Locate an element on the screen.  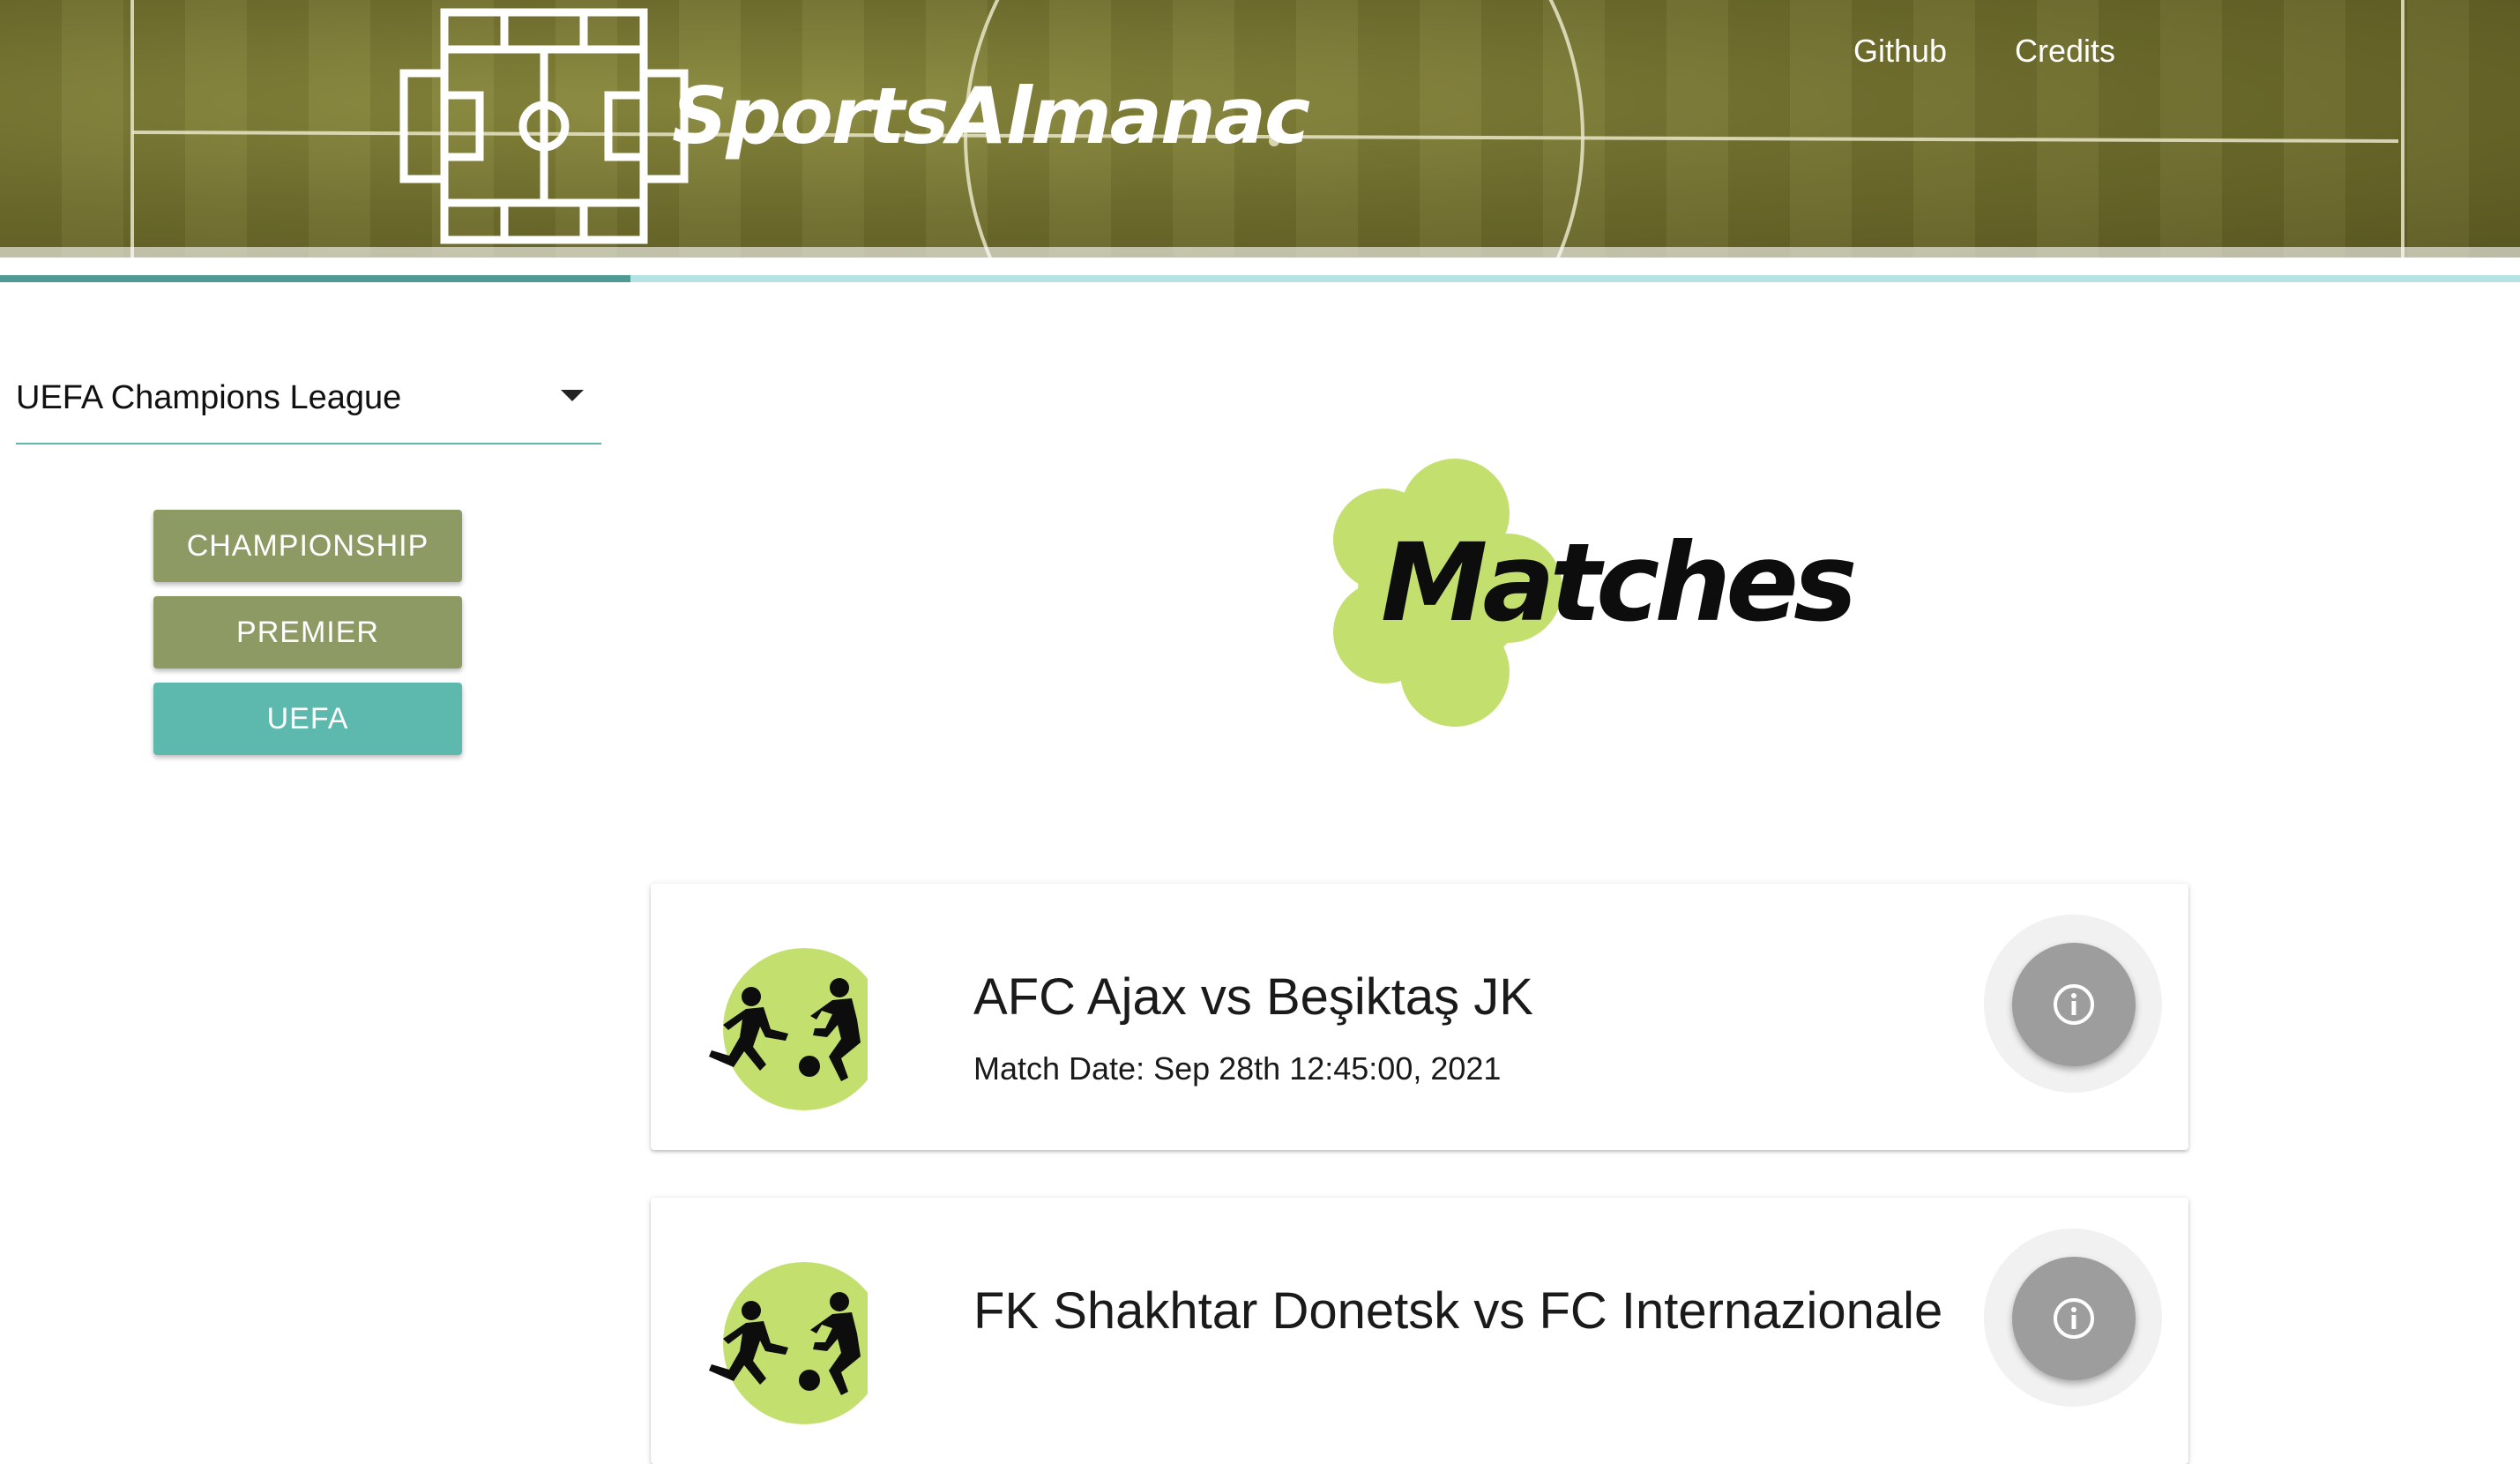
section-title: Matches is located at coordinates (1619, 583).